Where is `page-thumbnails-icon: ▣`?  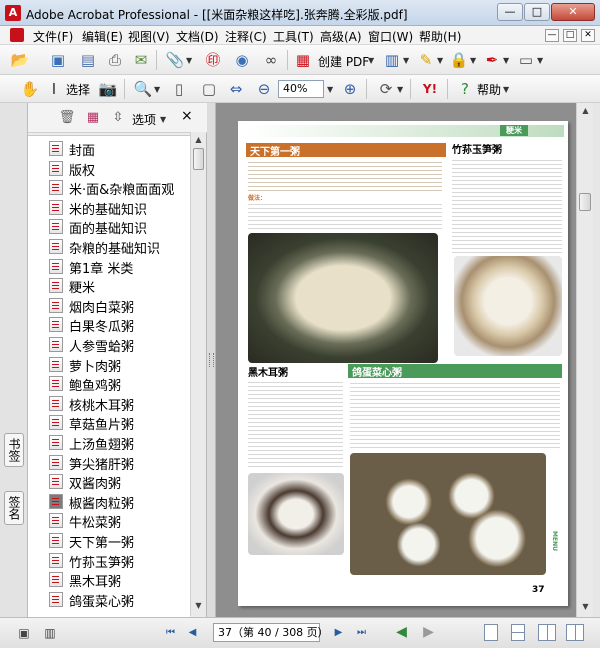
page-thumbnails-icon: ▣ is located at coordinates (24, 633).